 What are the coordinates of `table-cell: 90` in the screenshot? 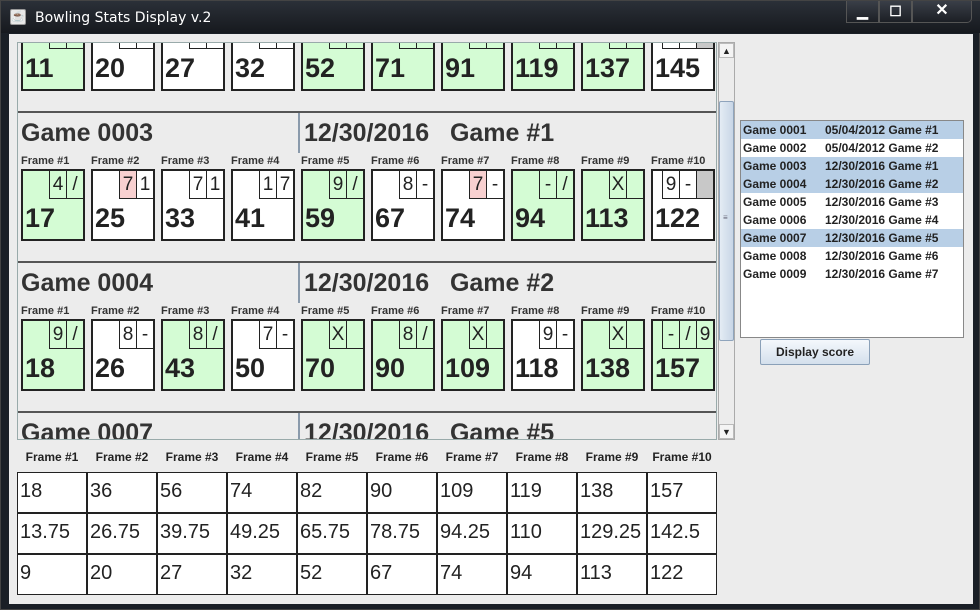 It's located at (402, 492).